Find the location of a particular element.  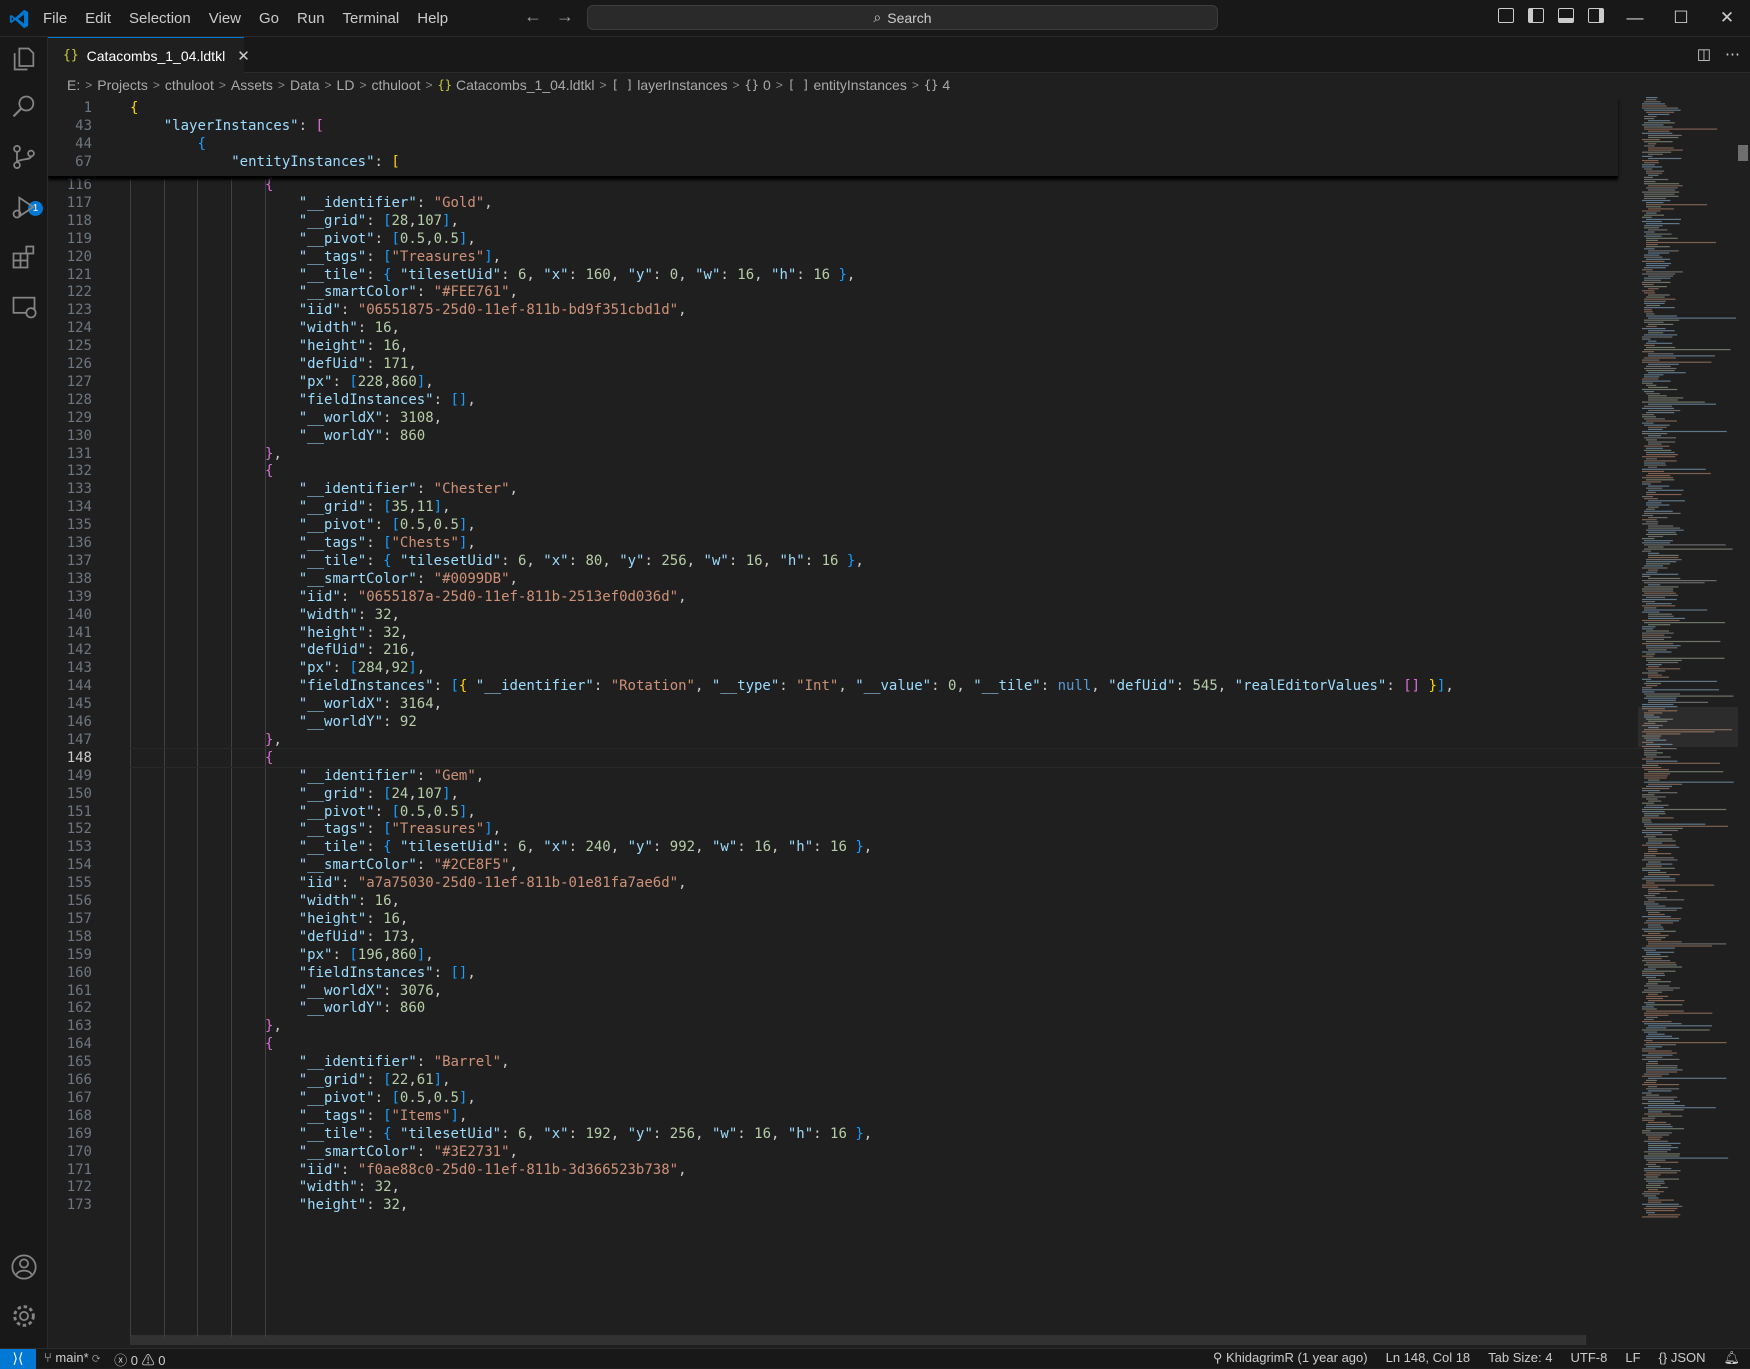

error-count: 0 is located at coordinates (134, 1360).